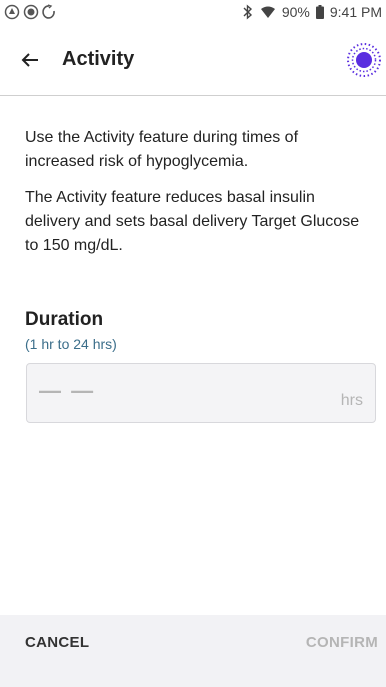 The image size is (386, 687). I want to click on bluetooth-icon, so click(247, 12).